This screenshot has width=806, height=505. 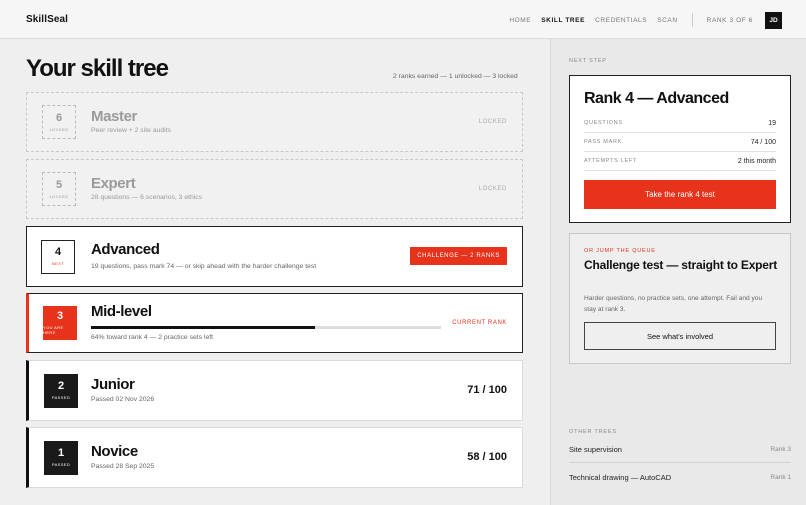 I want to click on rank-badge: 5 LOCKED, so click(x=59, y=189).